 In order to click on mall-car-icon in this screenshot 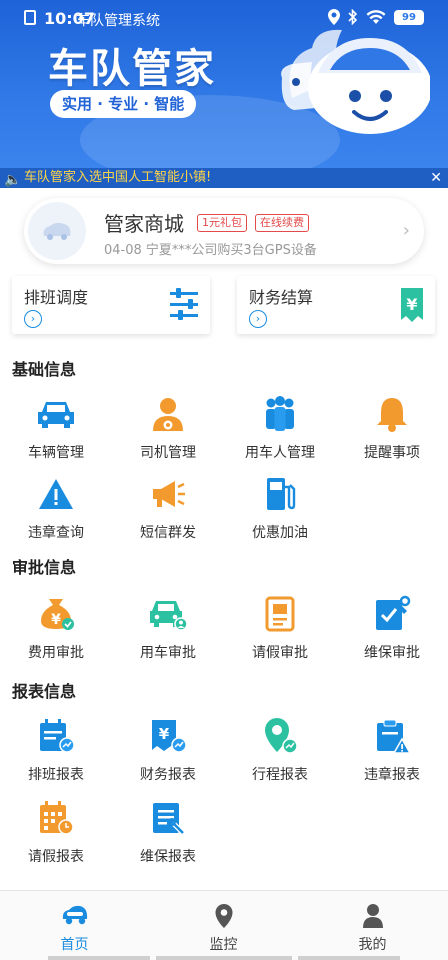, I will do `click(57, 231)`.